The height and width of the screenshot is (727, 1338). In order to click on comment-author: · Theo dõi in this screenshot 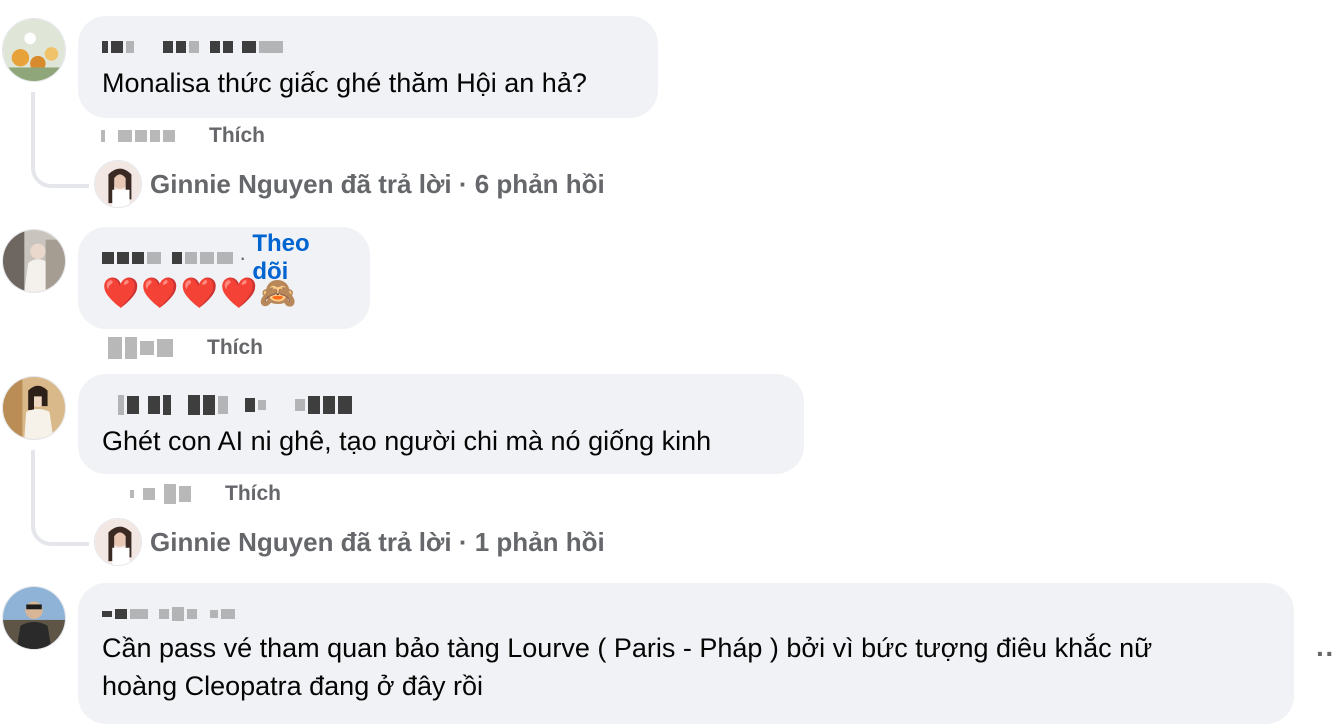, I will do `click(224, 257)`.